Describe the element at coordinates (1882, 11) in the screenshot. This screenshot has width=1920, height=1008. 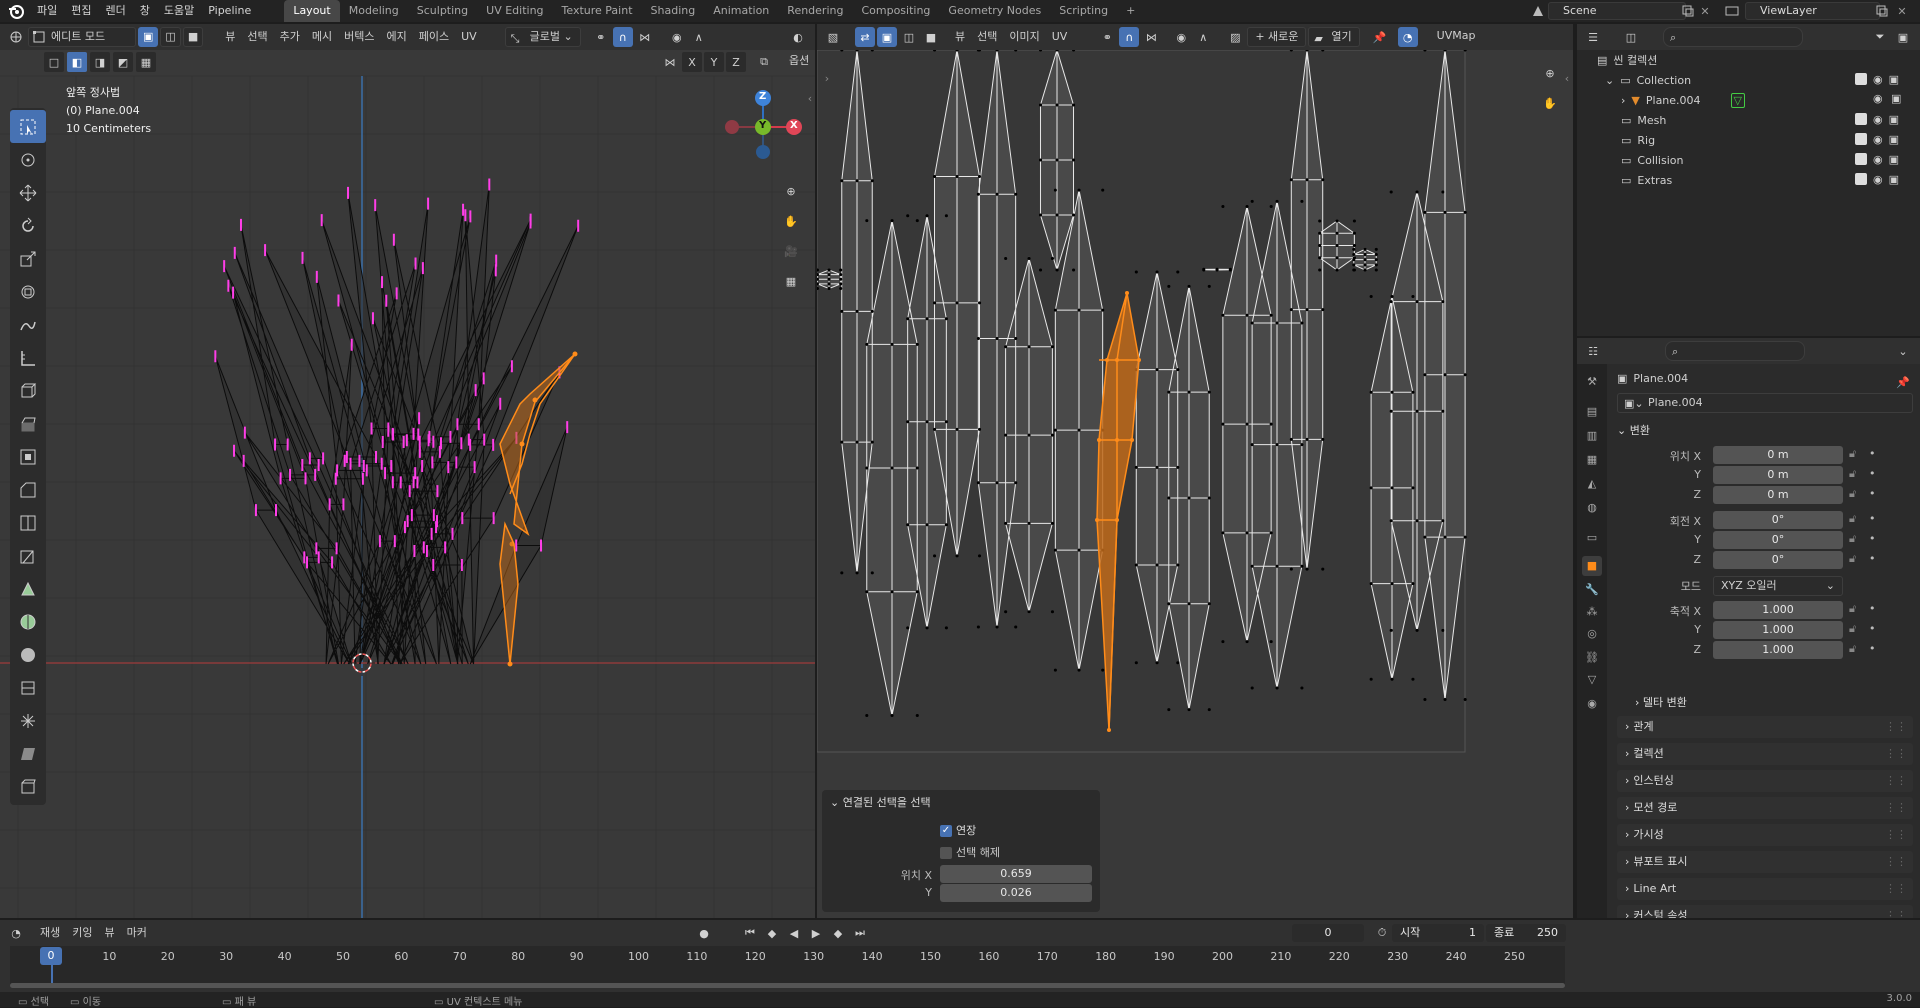
I see `copy-view-layer-icon` at that location.